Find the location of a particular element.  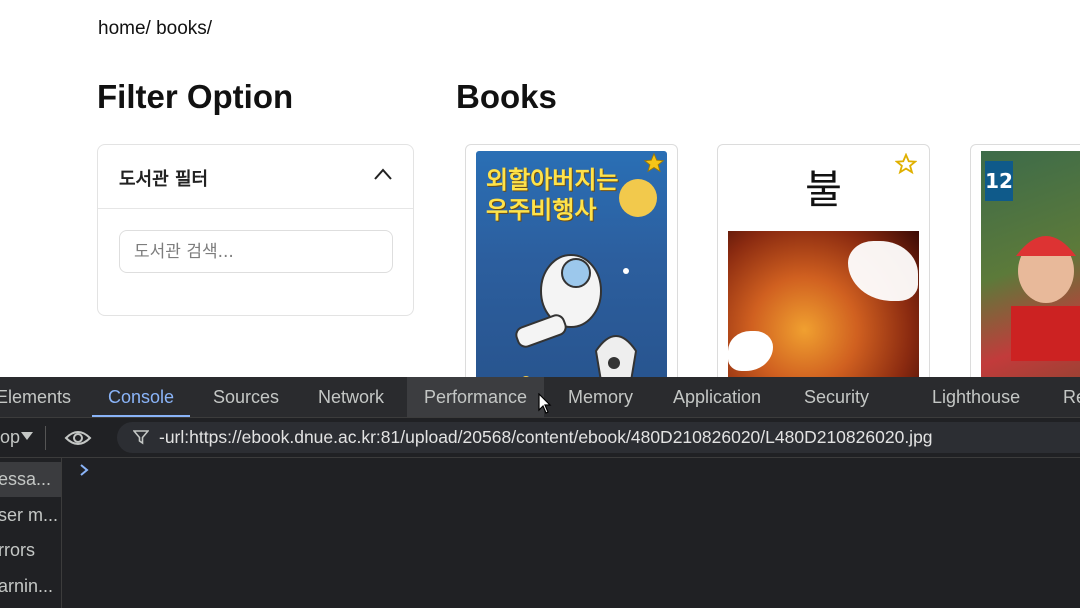

book-cover-title: 불 is located at coordinates (823, 190).